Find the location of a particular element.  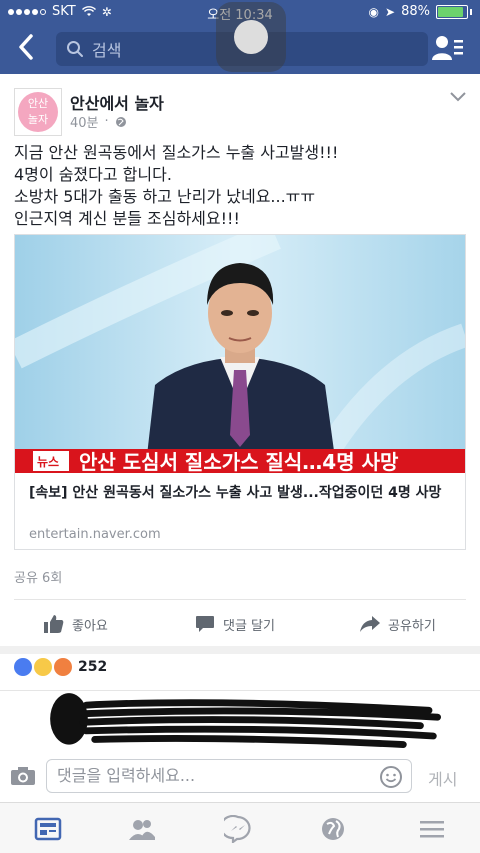

like-button: 좋아요 is located at coordinates (76, 624).